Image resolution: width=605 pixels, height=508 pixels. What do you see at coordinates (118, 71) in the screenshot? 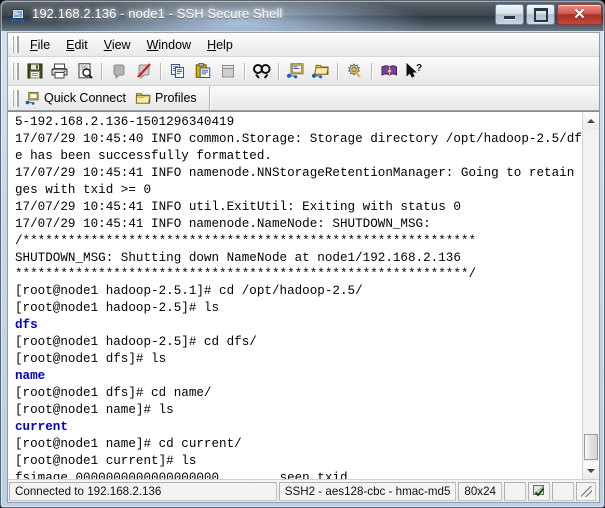
I see `connect-icon` at bounding box center [118, 71].